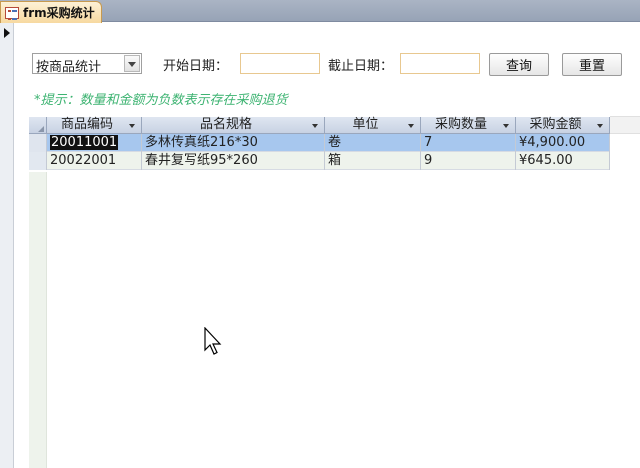 The width and height of the screenshot is (640, 468). Describe the element at coordinates (38, 320) in the screenshot. I see `datasheet-row-selector-column` at that location.